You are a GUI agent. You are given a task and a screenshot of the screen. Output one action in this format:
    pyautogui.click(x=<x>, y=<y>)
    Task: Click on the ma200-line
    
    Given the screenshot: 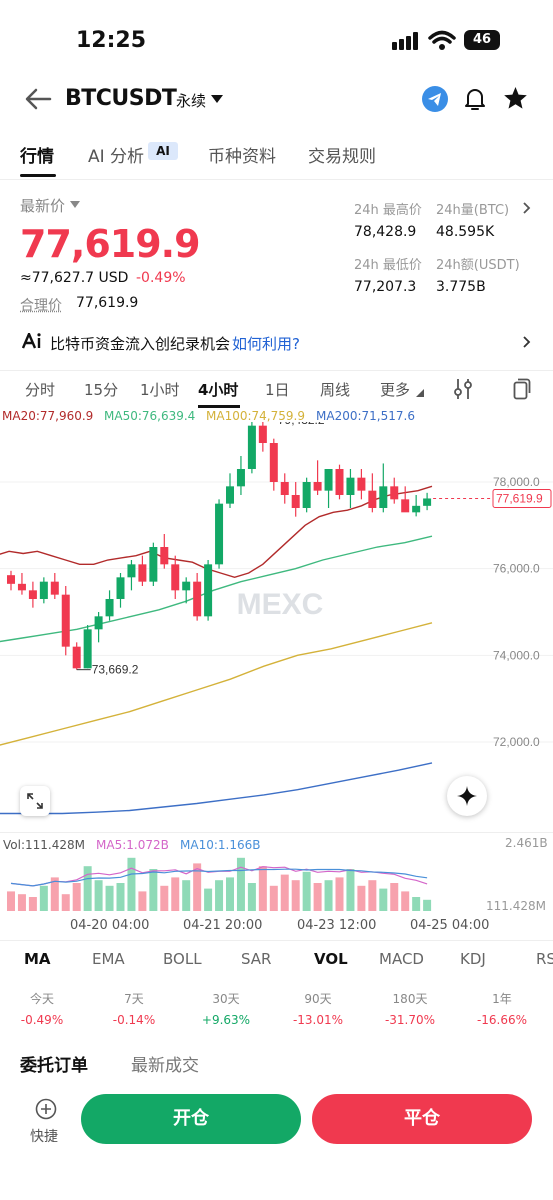 What is the action you would take?
    pyautogui.click(x=216, y=788)
    